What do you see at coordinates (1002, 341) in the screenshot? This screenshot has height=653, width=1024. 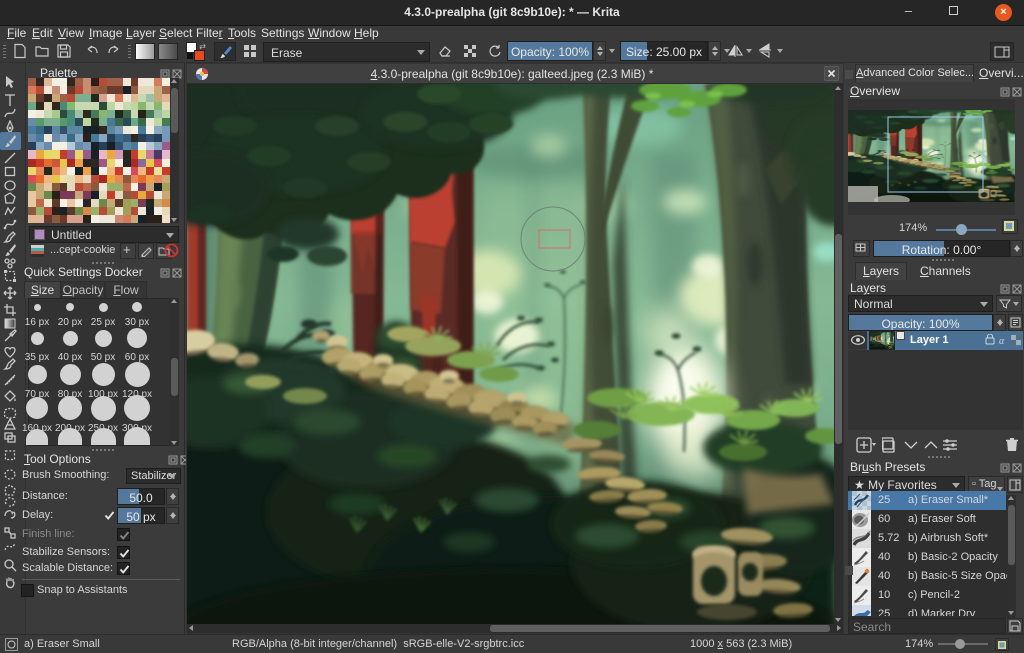 I see `svg-text: α` at bounding box center [1002, 341].